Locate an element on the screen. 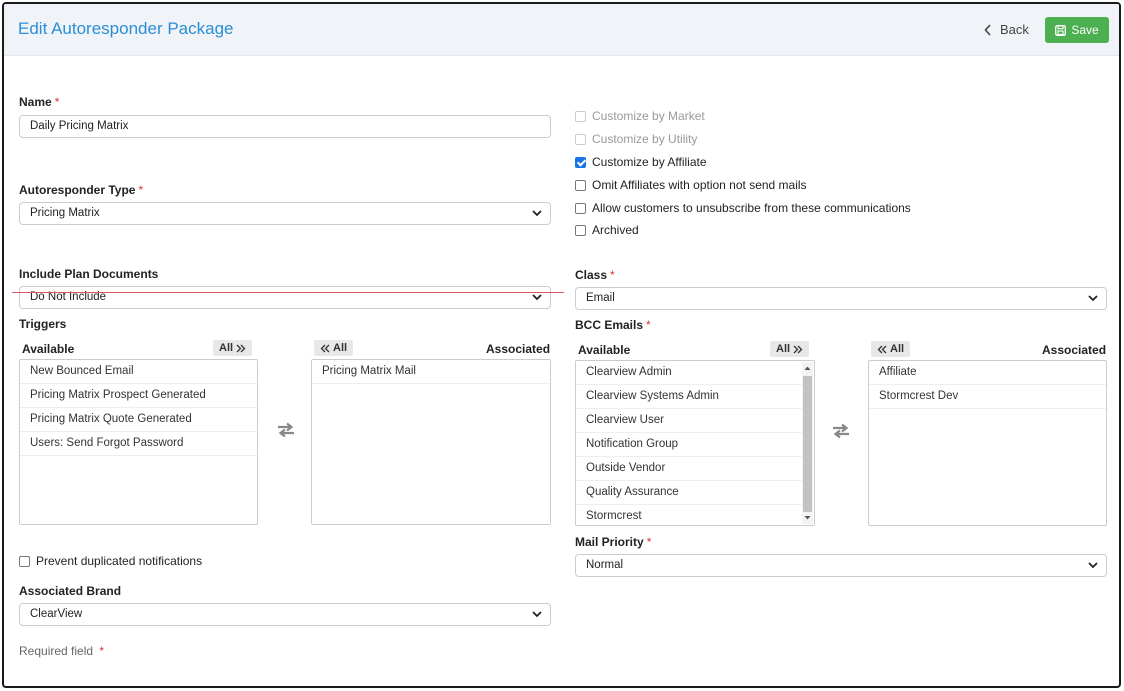 The width and height of the screenshot is (1124, 691). page-title: Edit Autoresponder Package is located at coordinates (126, 28).